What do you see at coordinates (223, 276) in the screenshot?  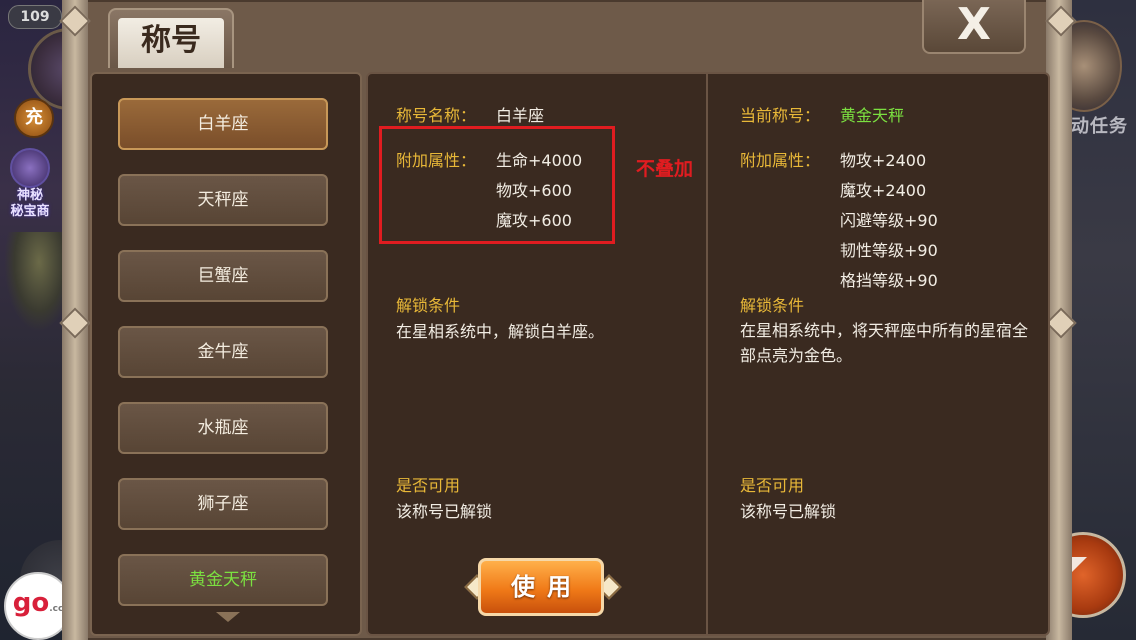 I see `list-item-cancer: 巨蟹座` at bounding box center [223, 276].